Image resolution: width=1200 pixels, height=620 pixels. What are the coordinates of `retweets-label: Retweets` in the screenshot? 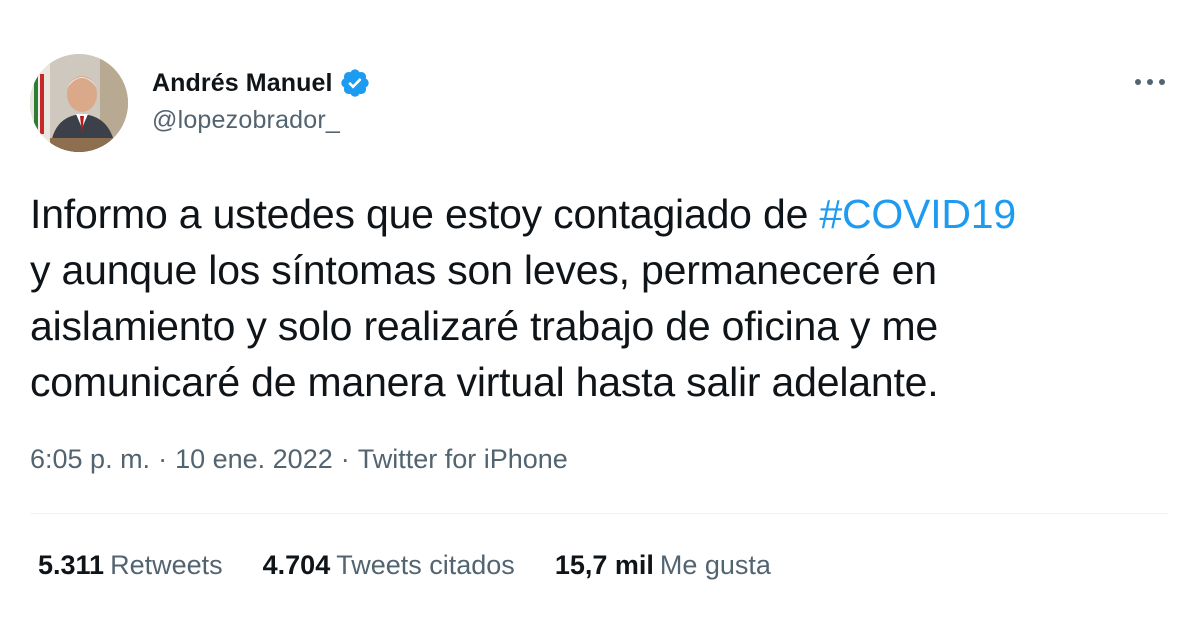 It's located at (166, 565).